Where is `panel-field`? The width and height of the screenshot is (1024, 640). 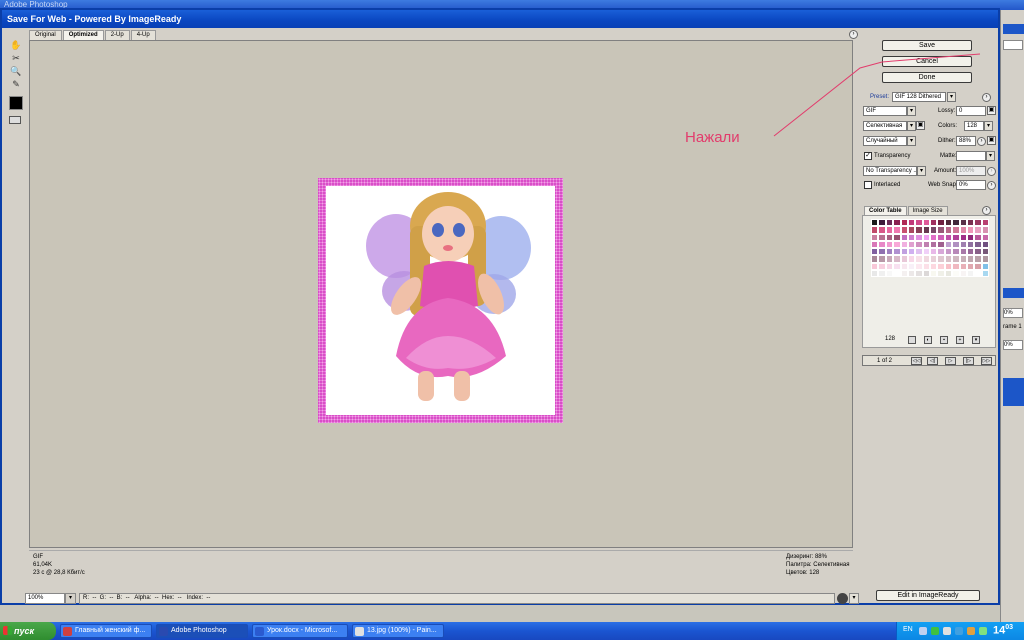 panel-field is located at coordinates (1013, 45).